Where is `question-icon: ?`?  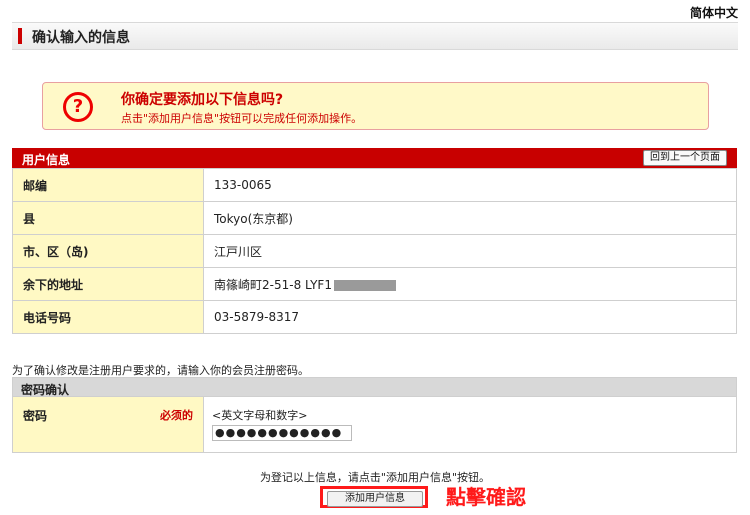
question-icon: ? is located at coordinates (78, 107).